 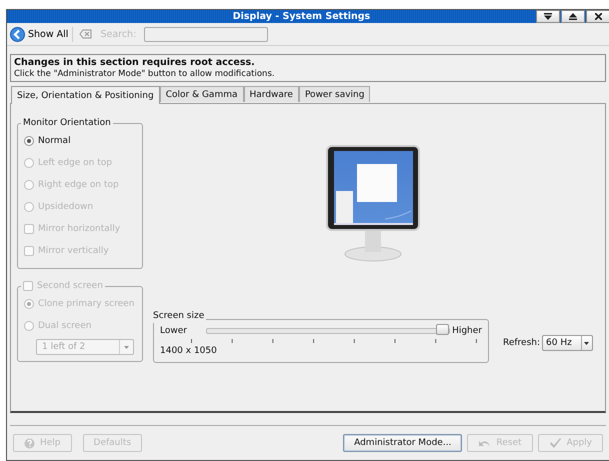 What do you see at coordinates (85, 95) in the screenshot?
I see `tab: Size, Orientation & Positioning` at bounding box center [85, 95].